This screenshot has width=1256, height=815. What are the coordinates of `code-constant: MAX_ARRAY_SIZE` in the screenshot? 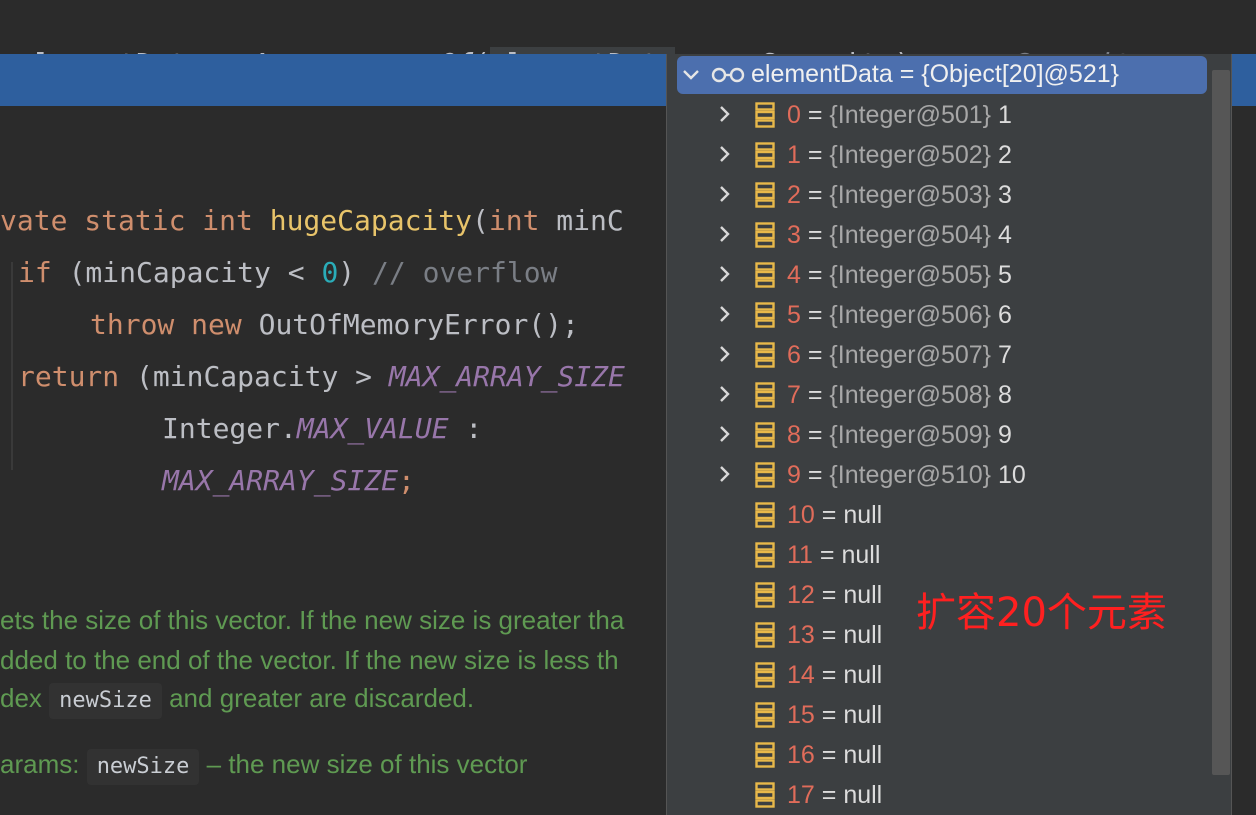 It's located at (280, 480).